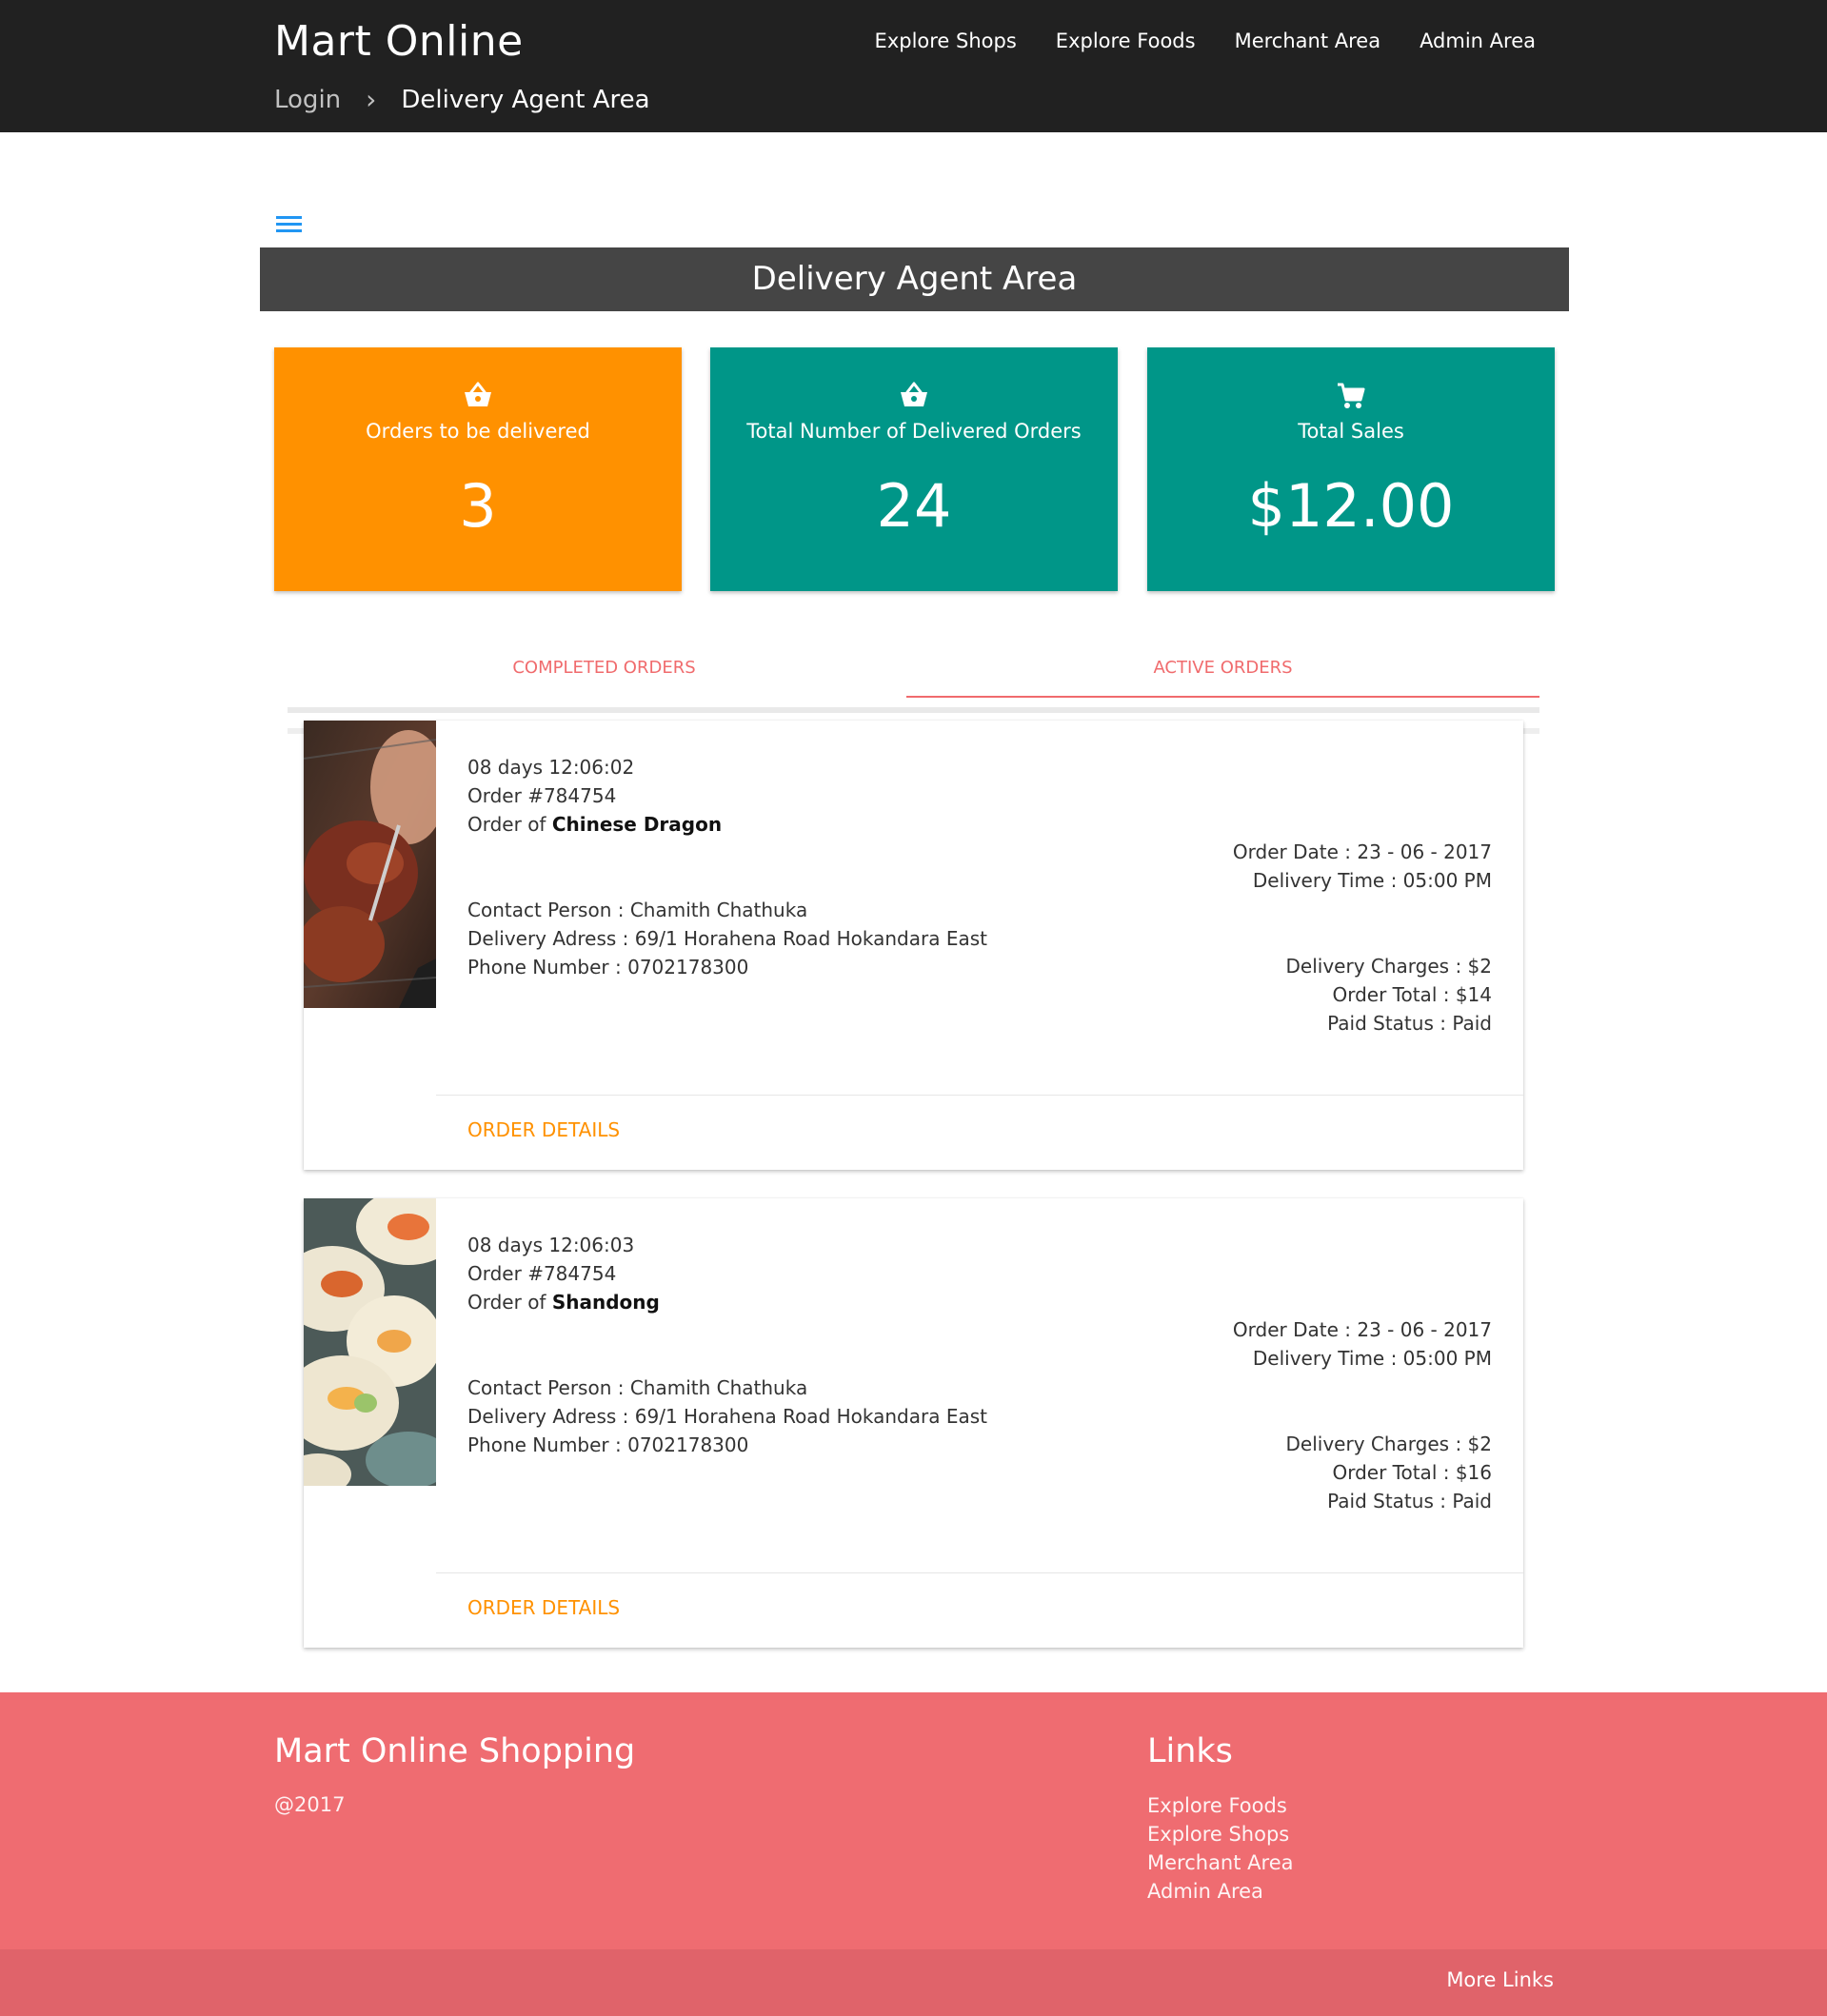 This screenshot has height=2016, width=1827. What do you see at coordinates (914, 431) in the screenshot?
I see `stat-label: Total Number of Delivered Orders` at bounding box center [914, 431].